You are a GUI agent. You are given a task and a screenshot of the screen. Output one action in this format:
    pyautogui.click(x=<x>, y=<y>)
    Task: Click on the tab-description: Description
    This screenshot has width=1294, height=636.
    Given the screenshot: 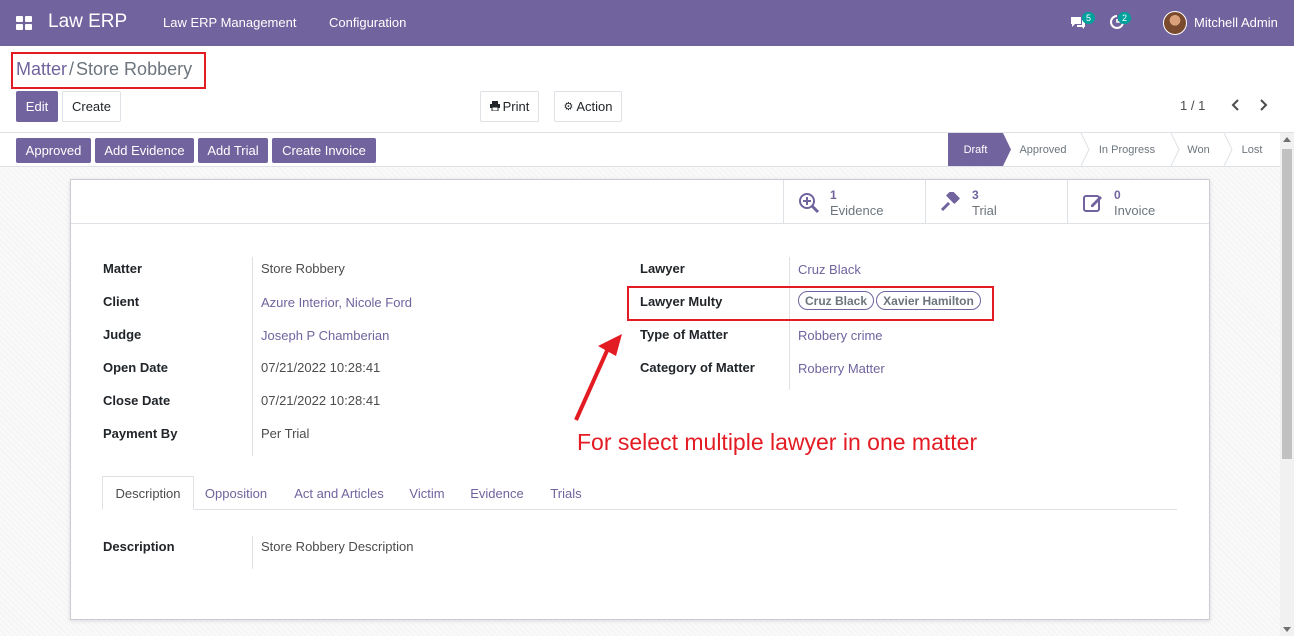 What is the action you would take?
    pyautogui.click(x=148, y=493)
    